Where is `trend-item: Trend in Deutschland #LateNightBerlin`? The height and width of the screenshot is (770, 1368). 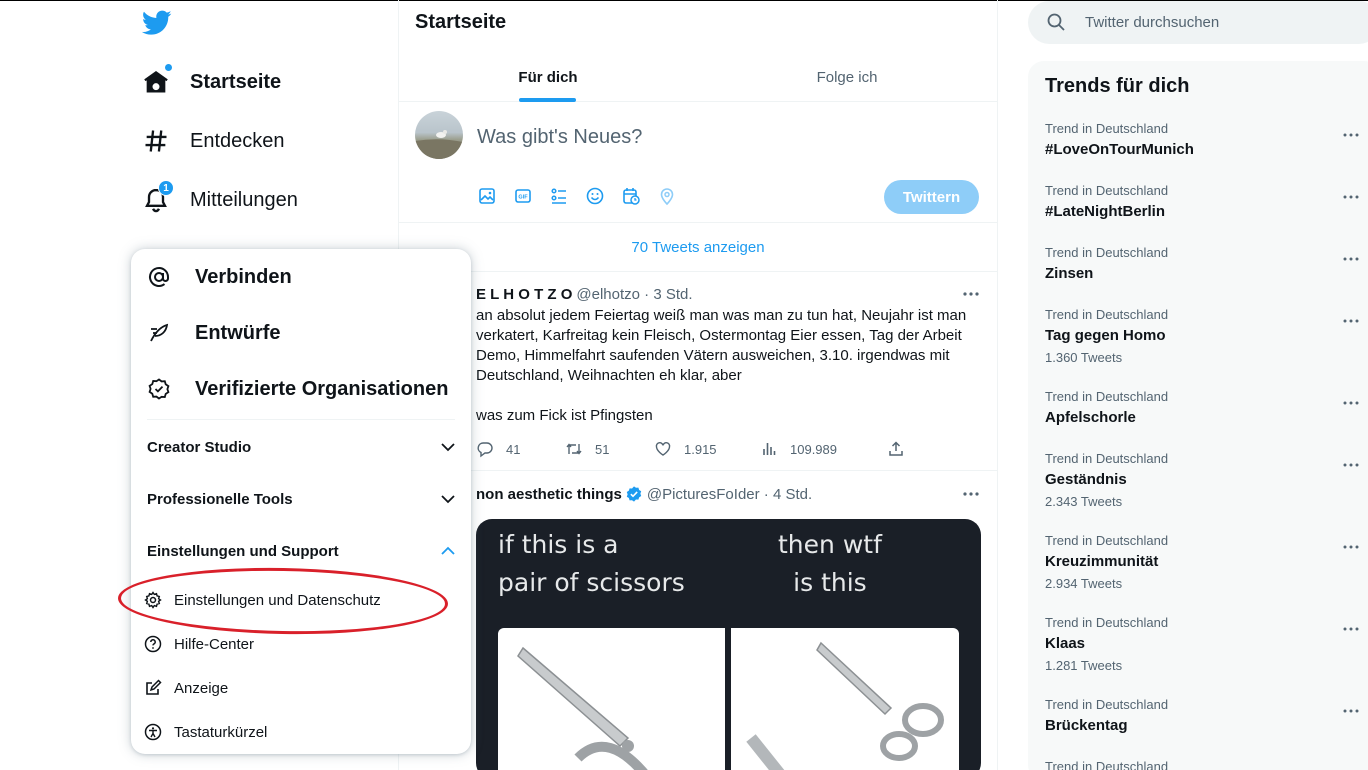
trend-item: Trend in Deutschland #LateNightBerlin is located at coordinates (1205, 201).